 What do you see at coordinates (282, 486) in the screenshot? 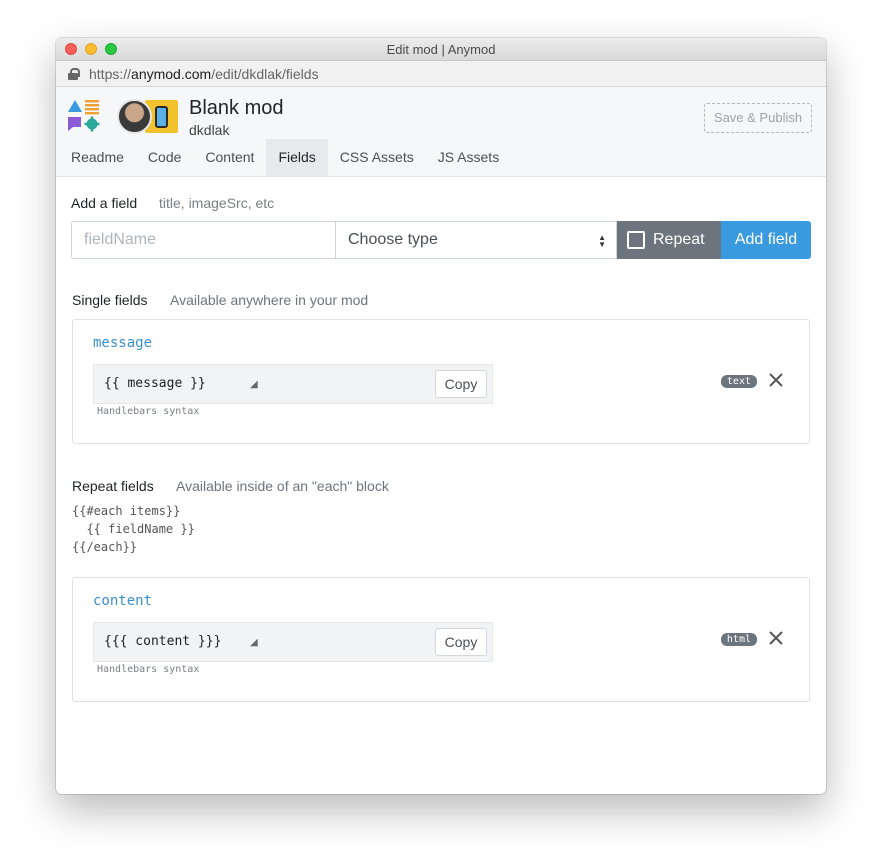
I see `repeat-fields-hint: Available inside of an "each" block` at bounding box center [282, 486].